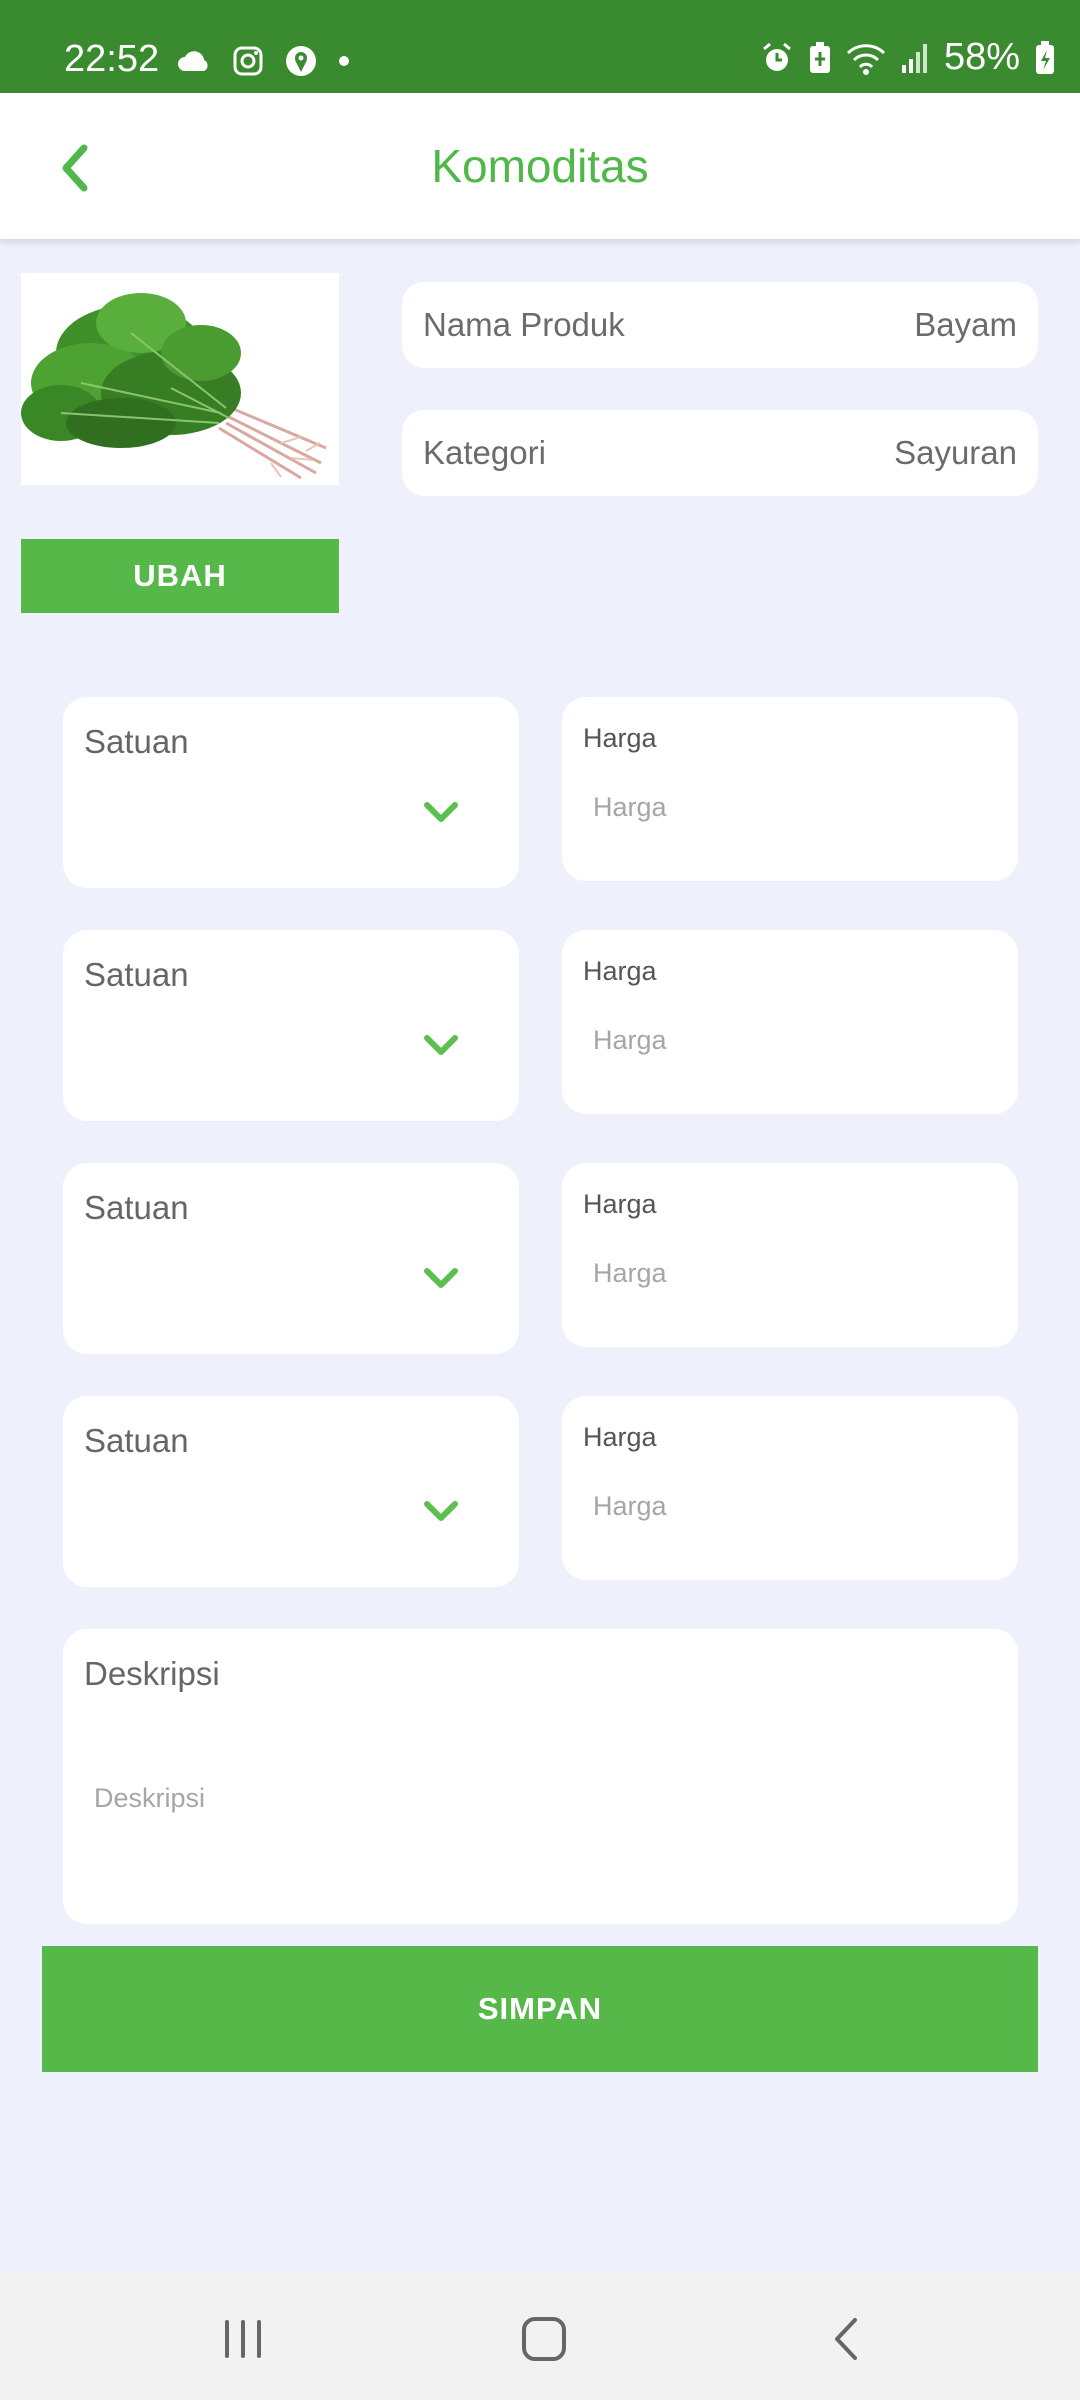  I want to click on location-app-icon, so click(301, 61).